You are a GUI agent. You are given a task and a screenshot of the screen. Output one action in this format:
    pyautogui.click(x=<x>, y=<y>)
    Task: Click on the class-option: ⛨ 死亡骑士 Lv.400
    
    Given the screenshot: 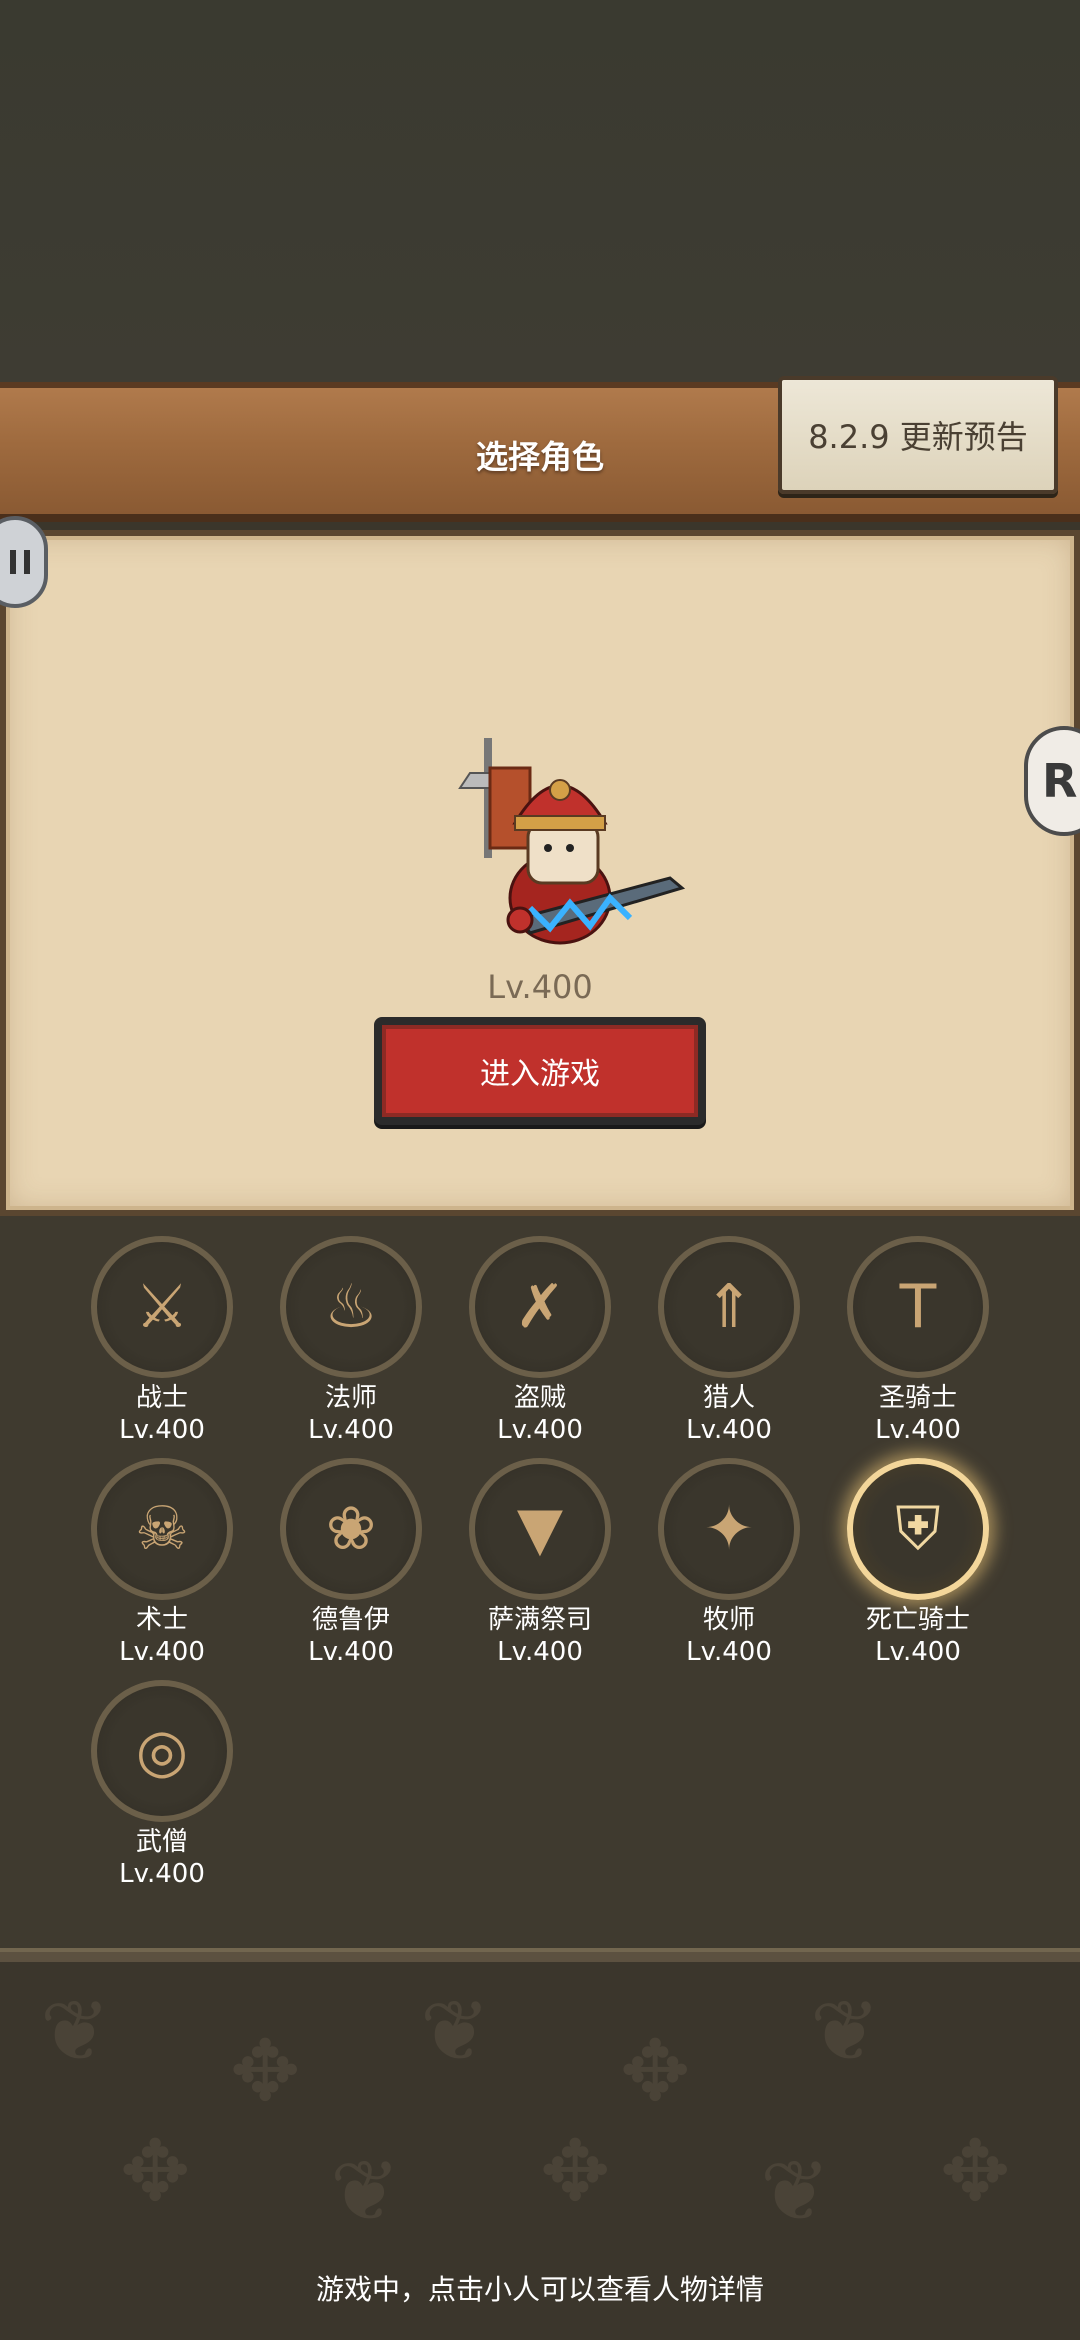 What is the action you would take?
    pyautogui.click(x=918, y=1563)
    